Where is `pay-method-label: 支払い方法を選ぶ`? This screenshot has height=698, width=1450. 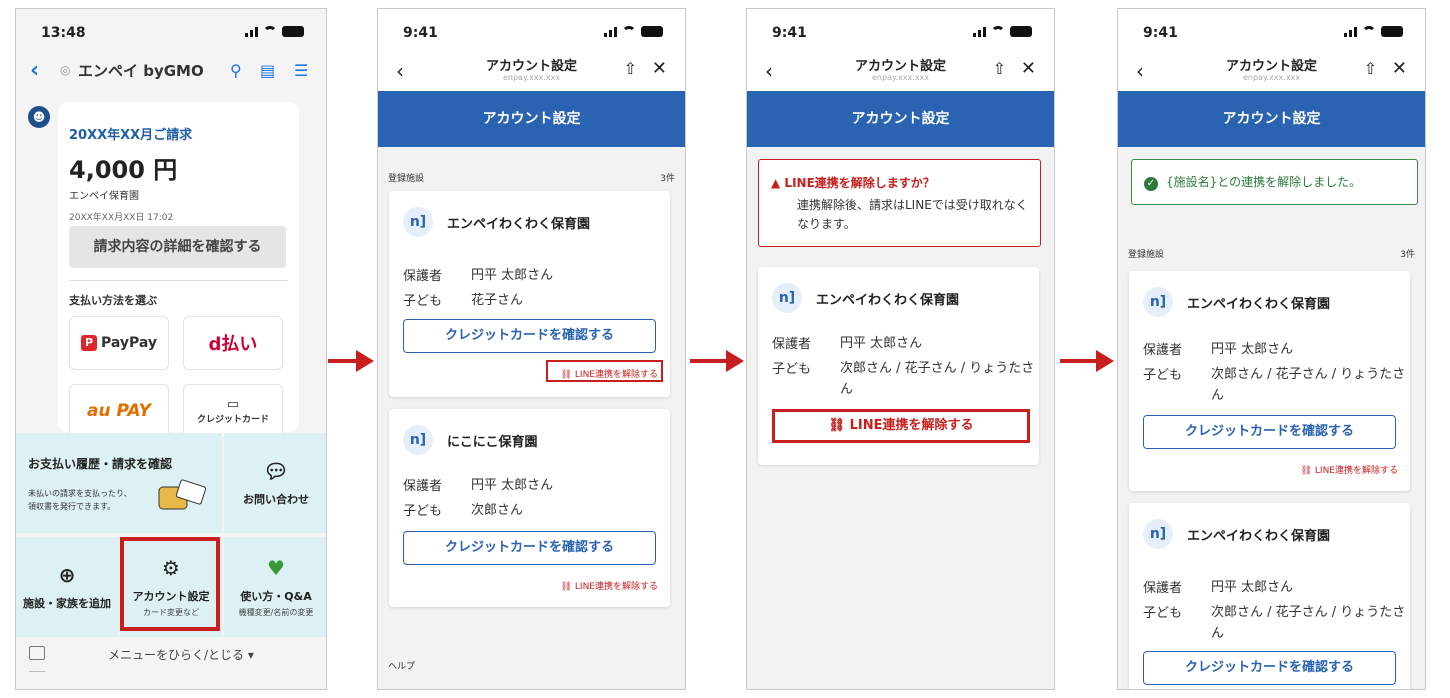 pay-method-label: 支払い方法を選ぶ is located at coordinates (113, 300).